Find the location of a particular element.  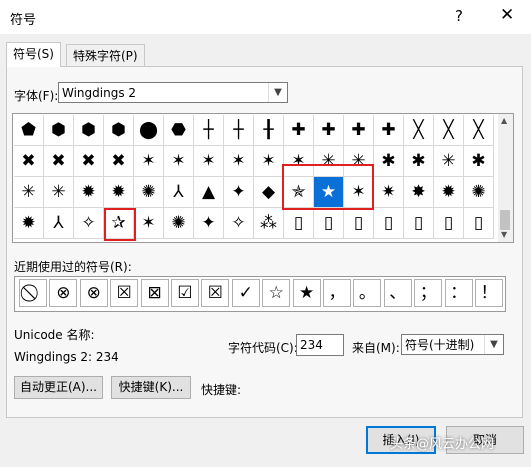

close-button: ✕ is located at coordinates (507, 15).